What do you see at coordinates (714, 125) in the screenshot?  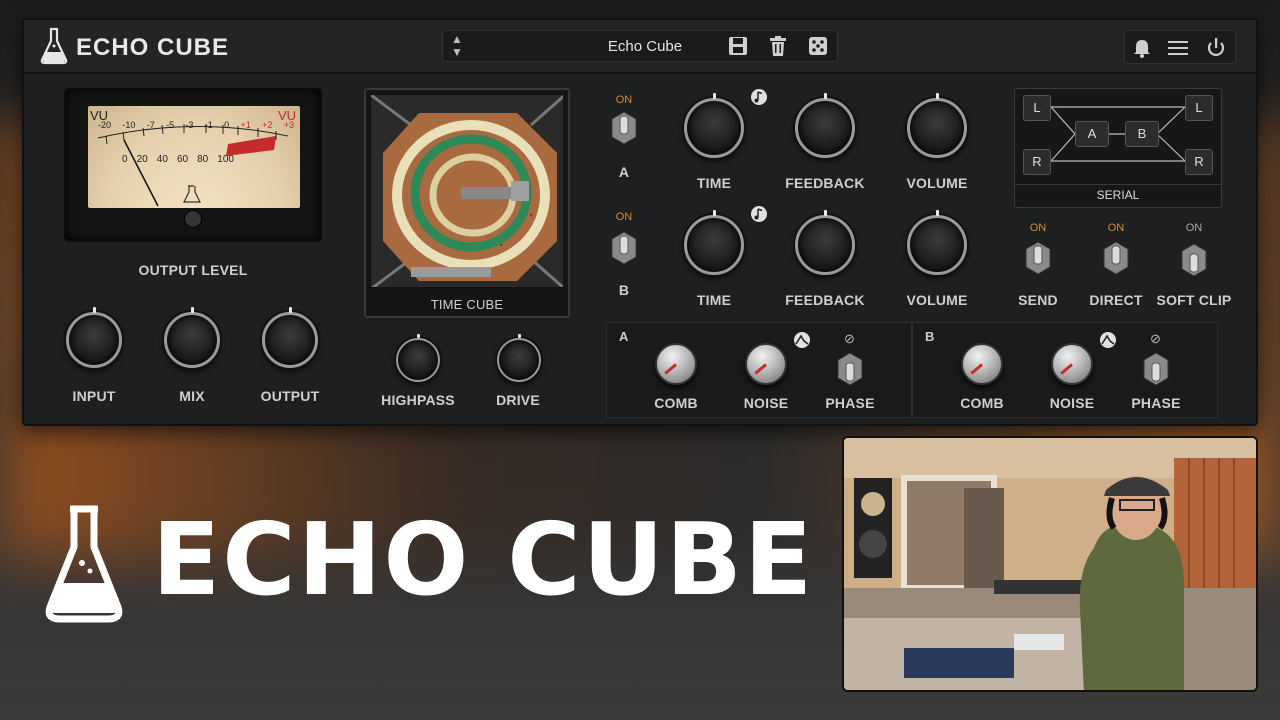 I see `head-a-time-knob` at bounding box center [714, 125].